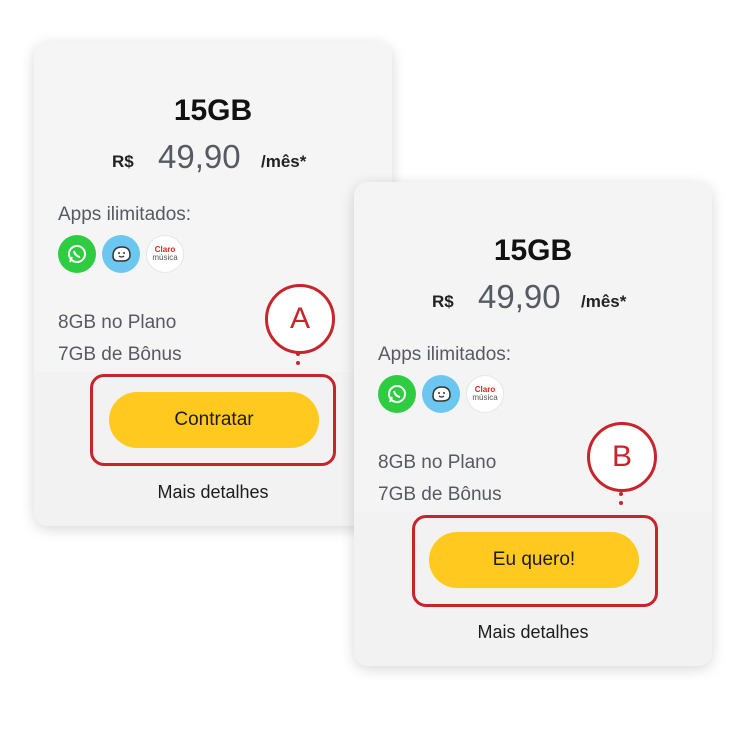  Describe the element at coordinates (298, 361) in the screenshot. I see `annotation-connector-a` at that location.